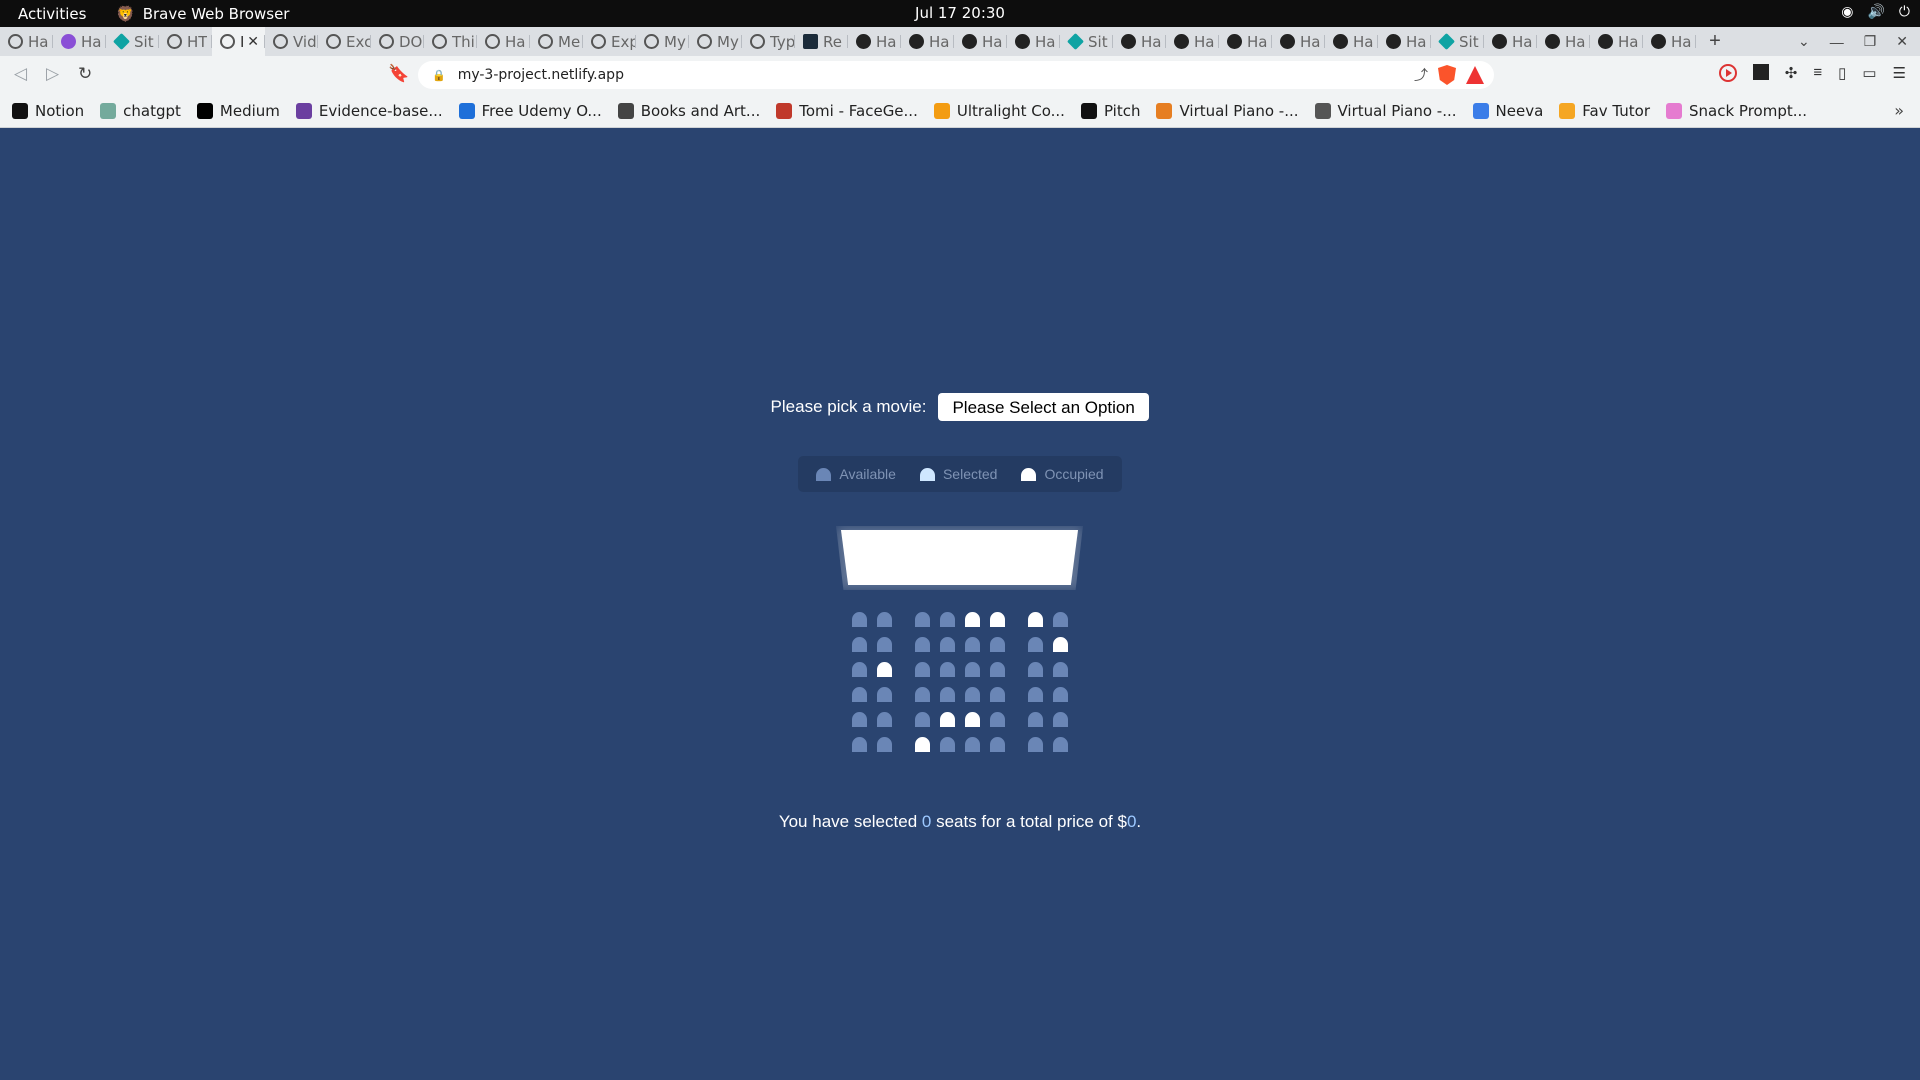 The width and height of the screenshot is (1920, 1080). What do you see at coordinates (715, 41) in the screenshot?
I see `browser-tab: My` at bounding box center [715, 41].